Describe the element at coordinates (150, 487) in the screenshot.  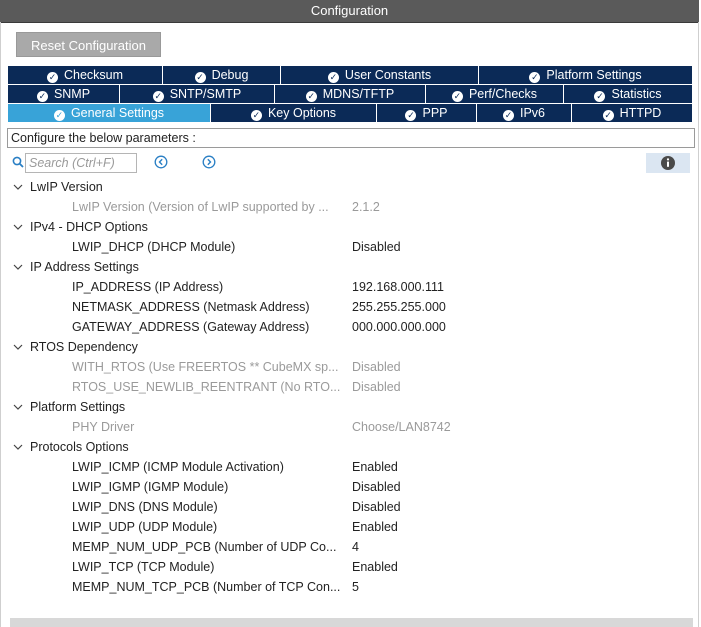
I see `param-name: LWIP_IGMP (IGMP Module)` at that location.